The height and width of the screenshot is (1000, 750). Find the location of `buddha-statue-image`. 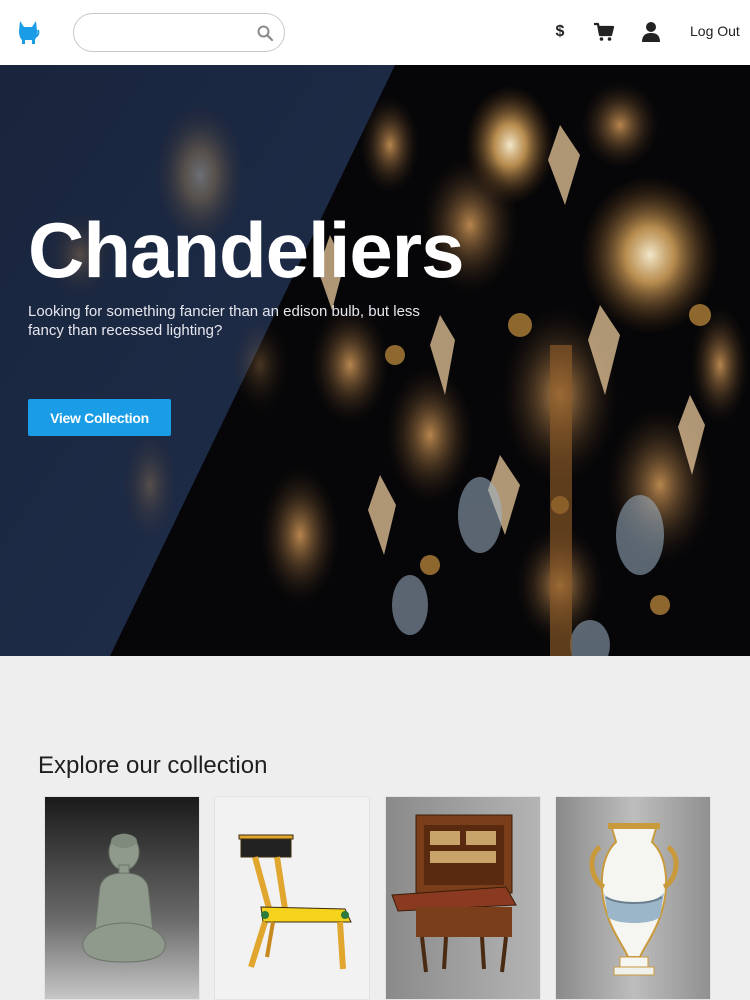

buddha-statue-image is located at coordinates (122, 898).